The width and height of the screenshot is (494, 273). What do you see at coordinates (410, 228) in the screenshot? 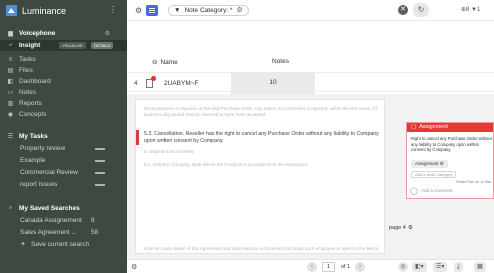
I see `page-settings-icon: ⚙` at bounding box center [410, 228].